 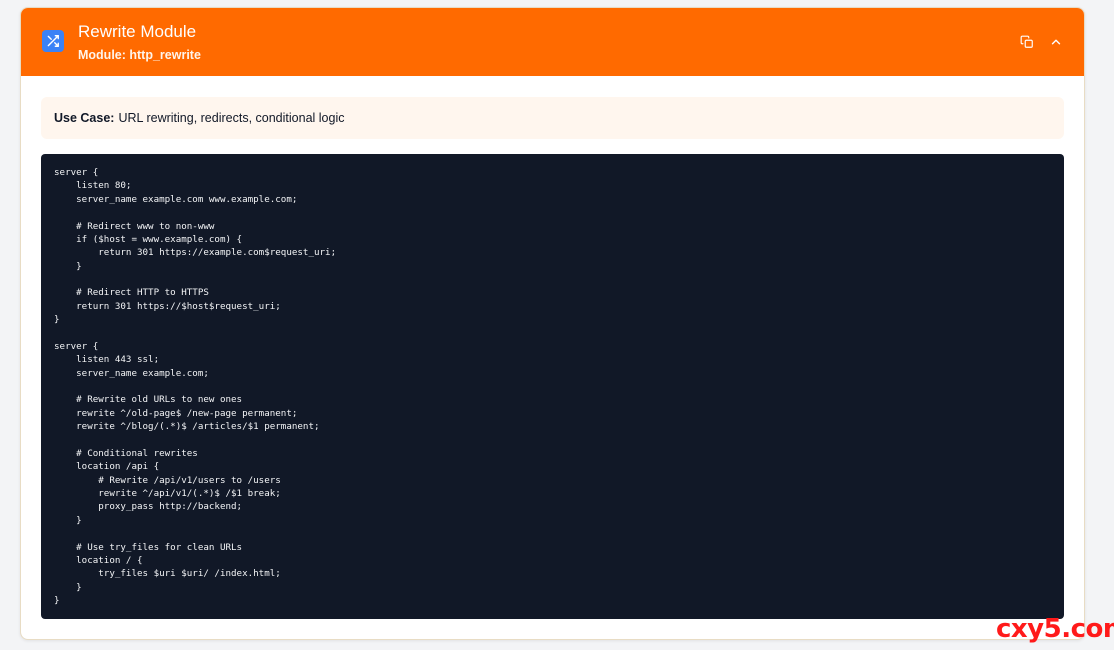 I want to click on shuffle-icon, so click(x=53, y=41).